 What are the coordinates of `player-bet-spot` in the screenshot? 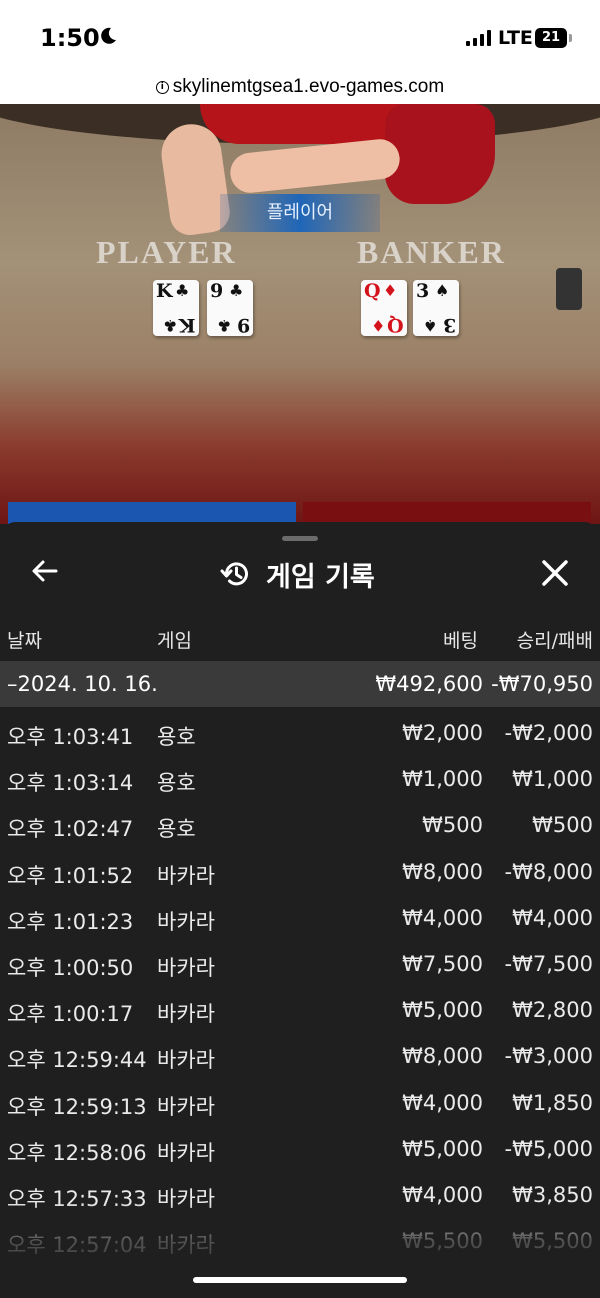 It's located at (152, 513).